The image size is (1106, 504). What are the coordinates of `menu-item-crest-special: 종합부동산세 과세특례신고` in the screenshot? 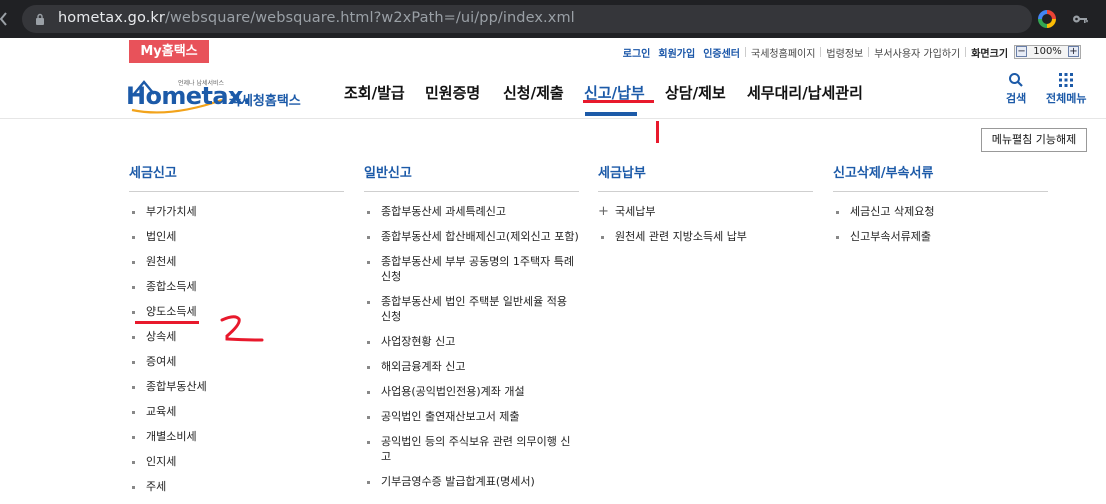 It's located at (471, 211).